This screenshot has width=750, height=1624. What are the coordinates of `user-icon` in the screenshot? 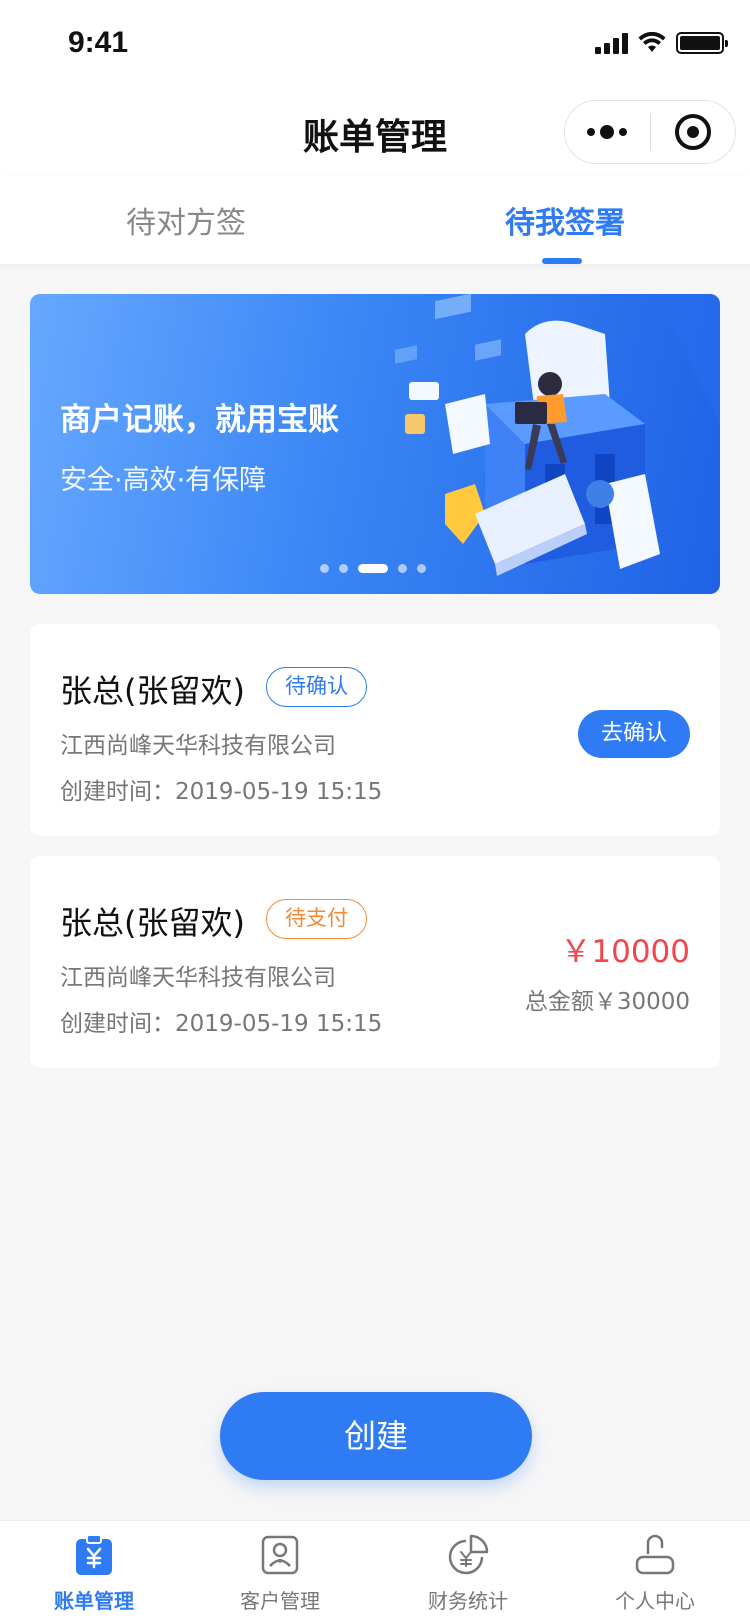 It's located at (655, 1554).